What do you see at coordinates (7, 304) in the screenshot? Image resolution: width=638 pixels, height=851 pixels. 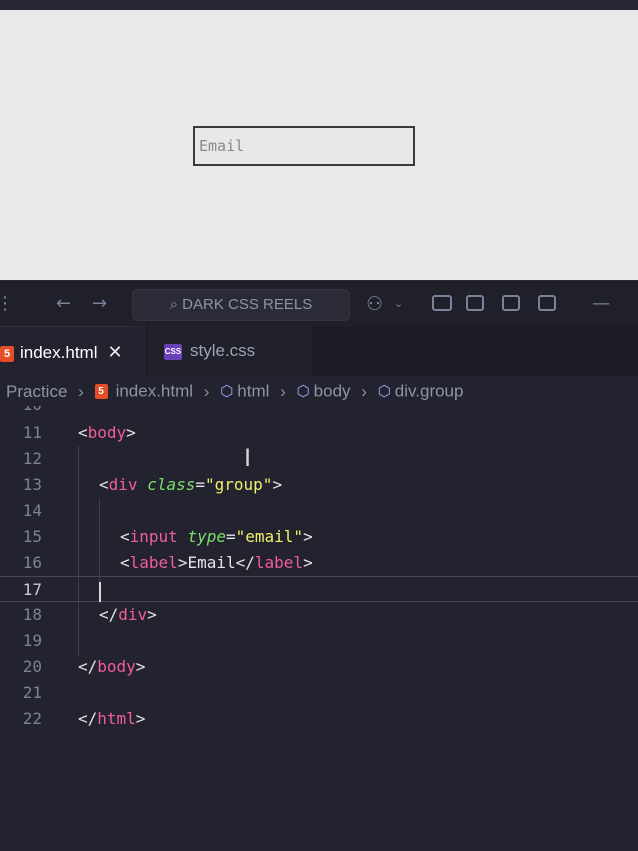 I see `menu-dots-icon: ⋮` at bounding box center [7, 304].